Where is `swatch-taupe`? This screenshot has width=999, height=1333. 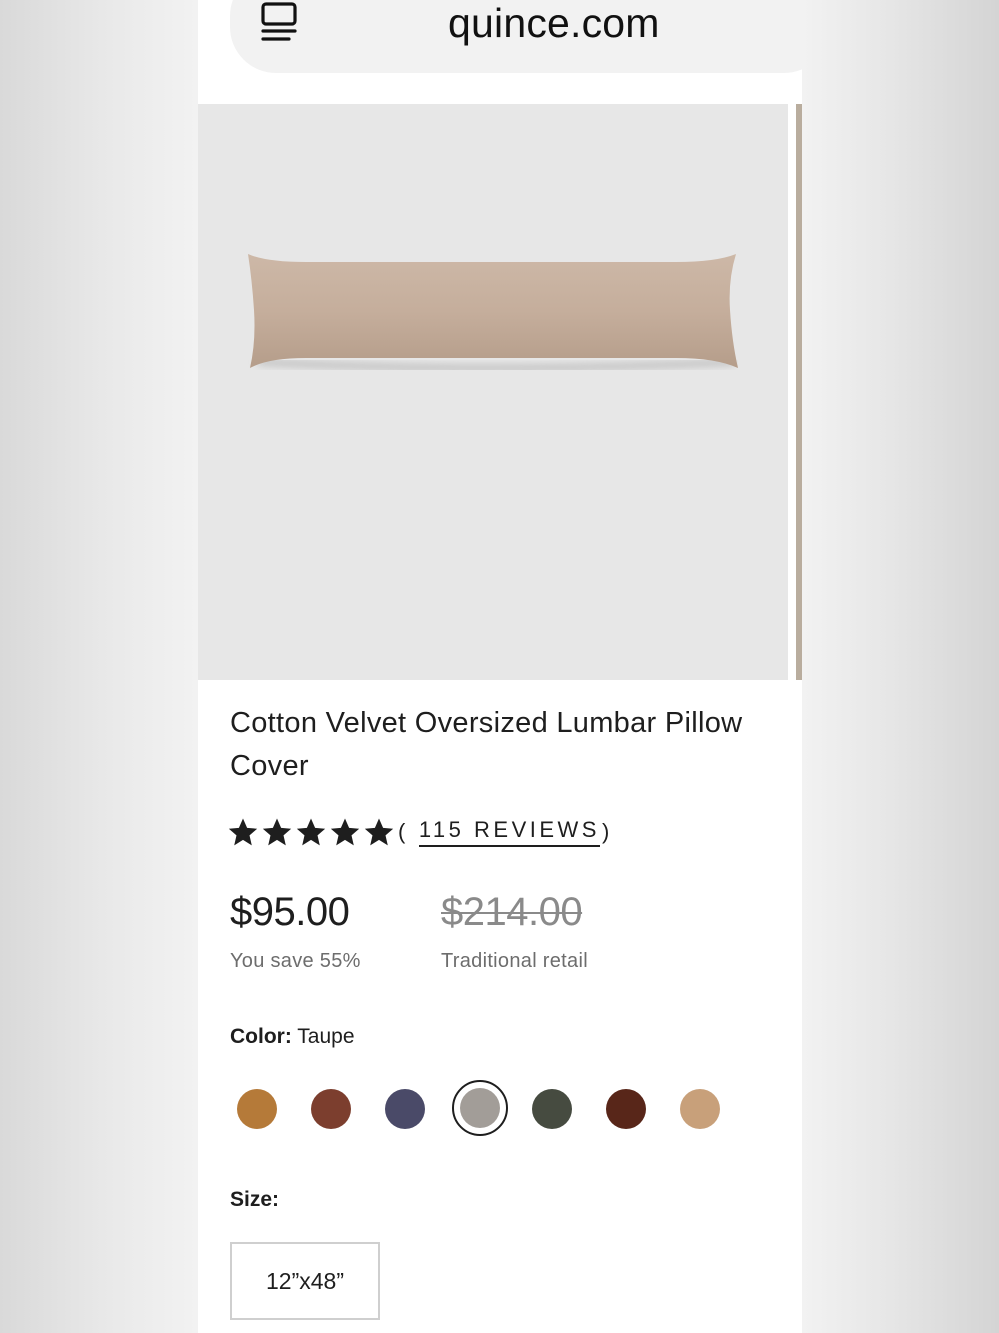 swatch-taupe is located at coordinates (480, 1108).